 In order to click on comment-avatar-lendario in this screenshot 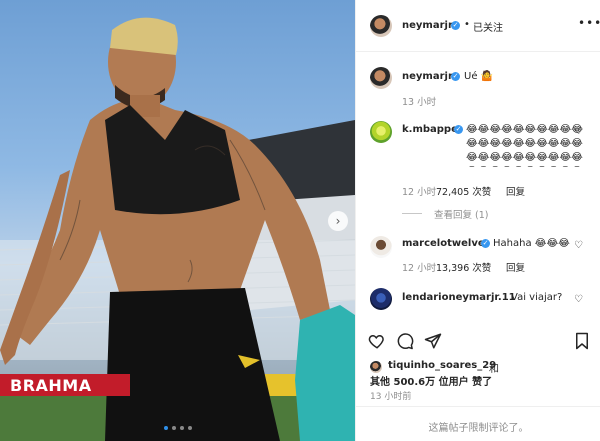, I will do `click(381, 299)`.